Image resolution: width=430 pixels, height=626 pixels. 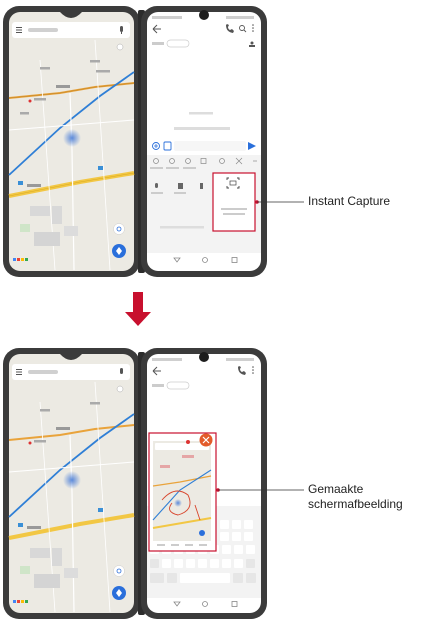 What do you see at coordinates (201, 186) in the screenshot?
I see `text-option-icon` at bounding box center [201, 186].